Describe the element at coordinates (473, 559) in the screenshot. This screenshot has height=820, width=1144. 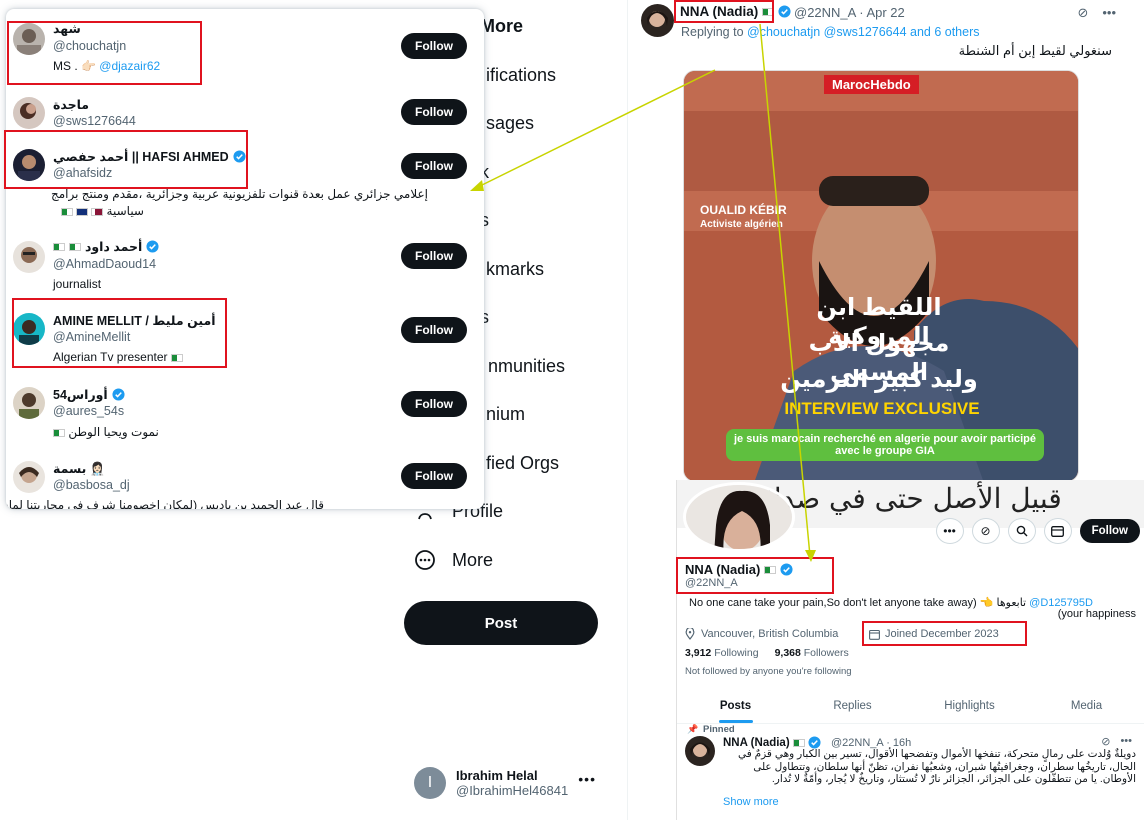
I see `nav-label: More` at that location.